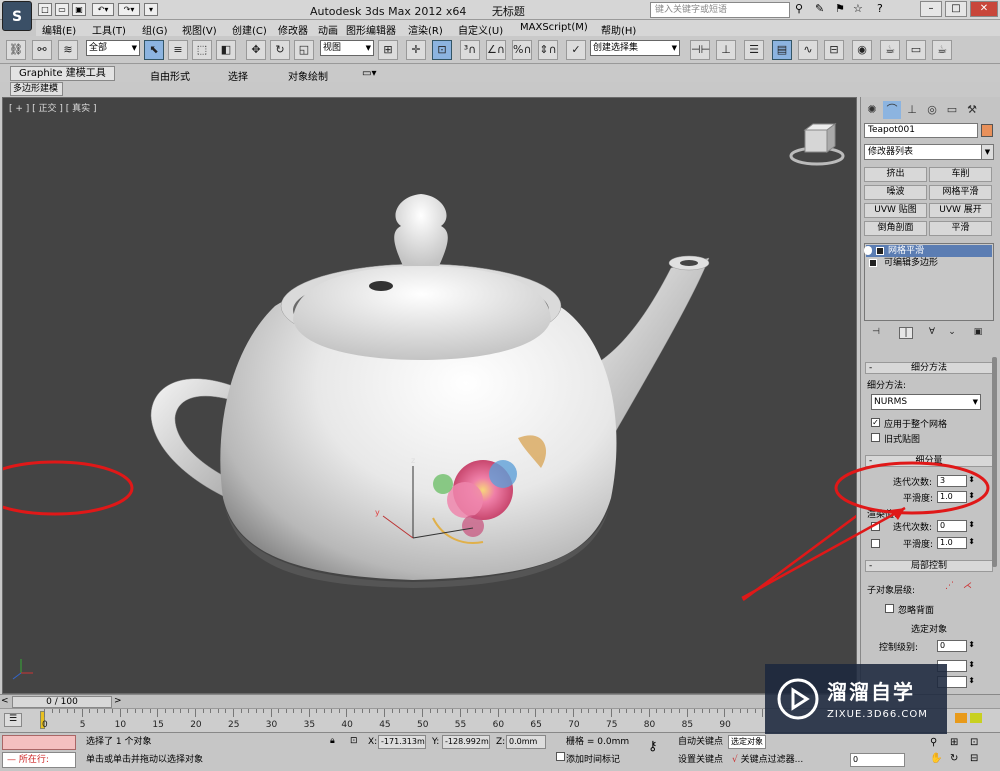 This screenshot has height=771, width=1000. I want to click on tab-graphite-modeling: Graphite 建模工具, so click(62, 73).